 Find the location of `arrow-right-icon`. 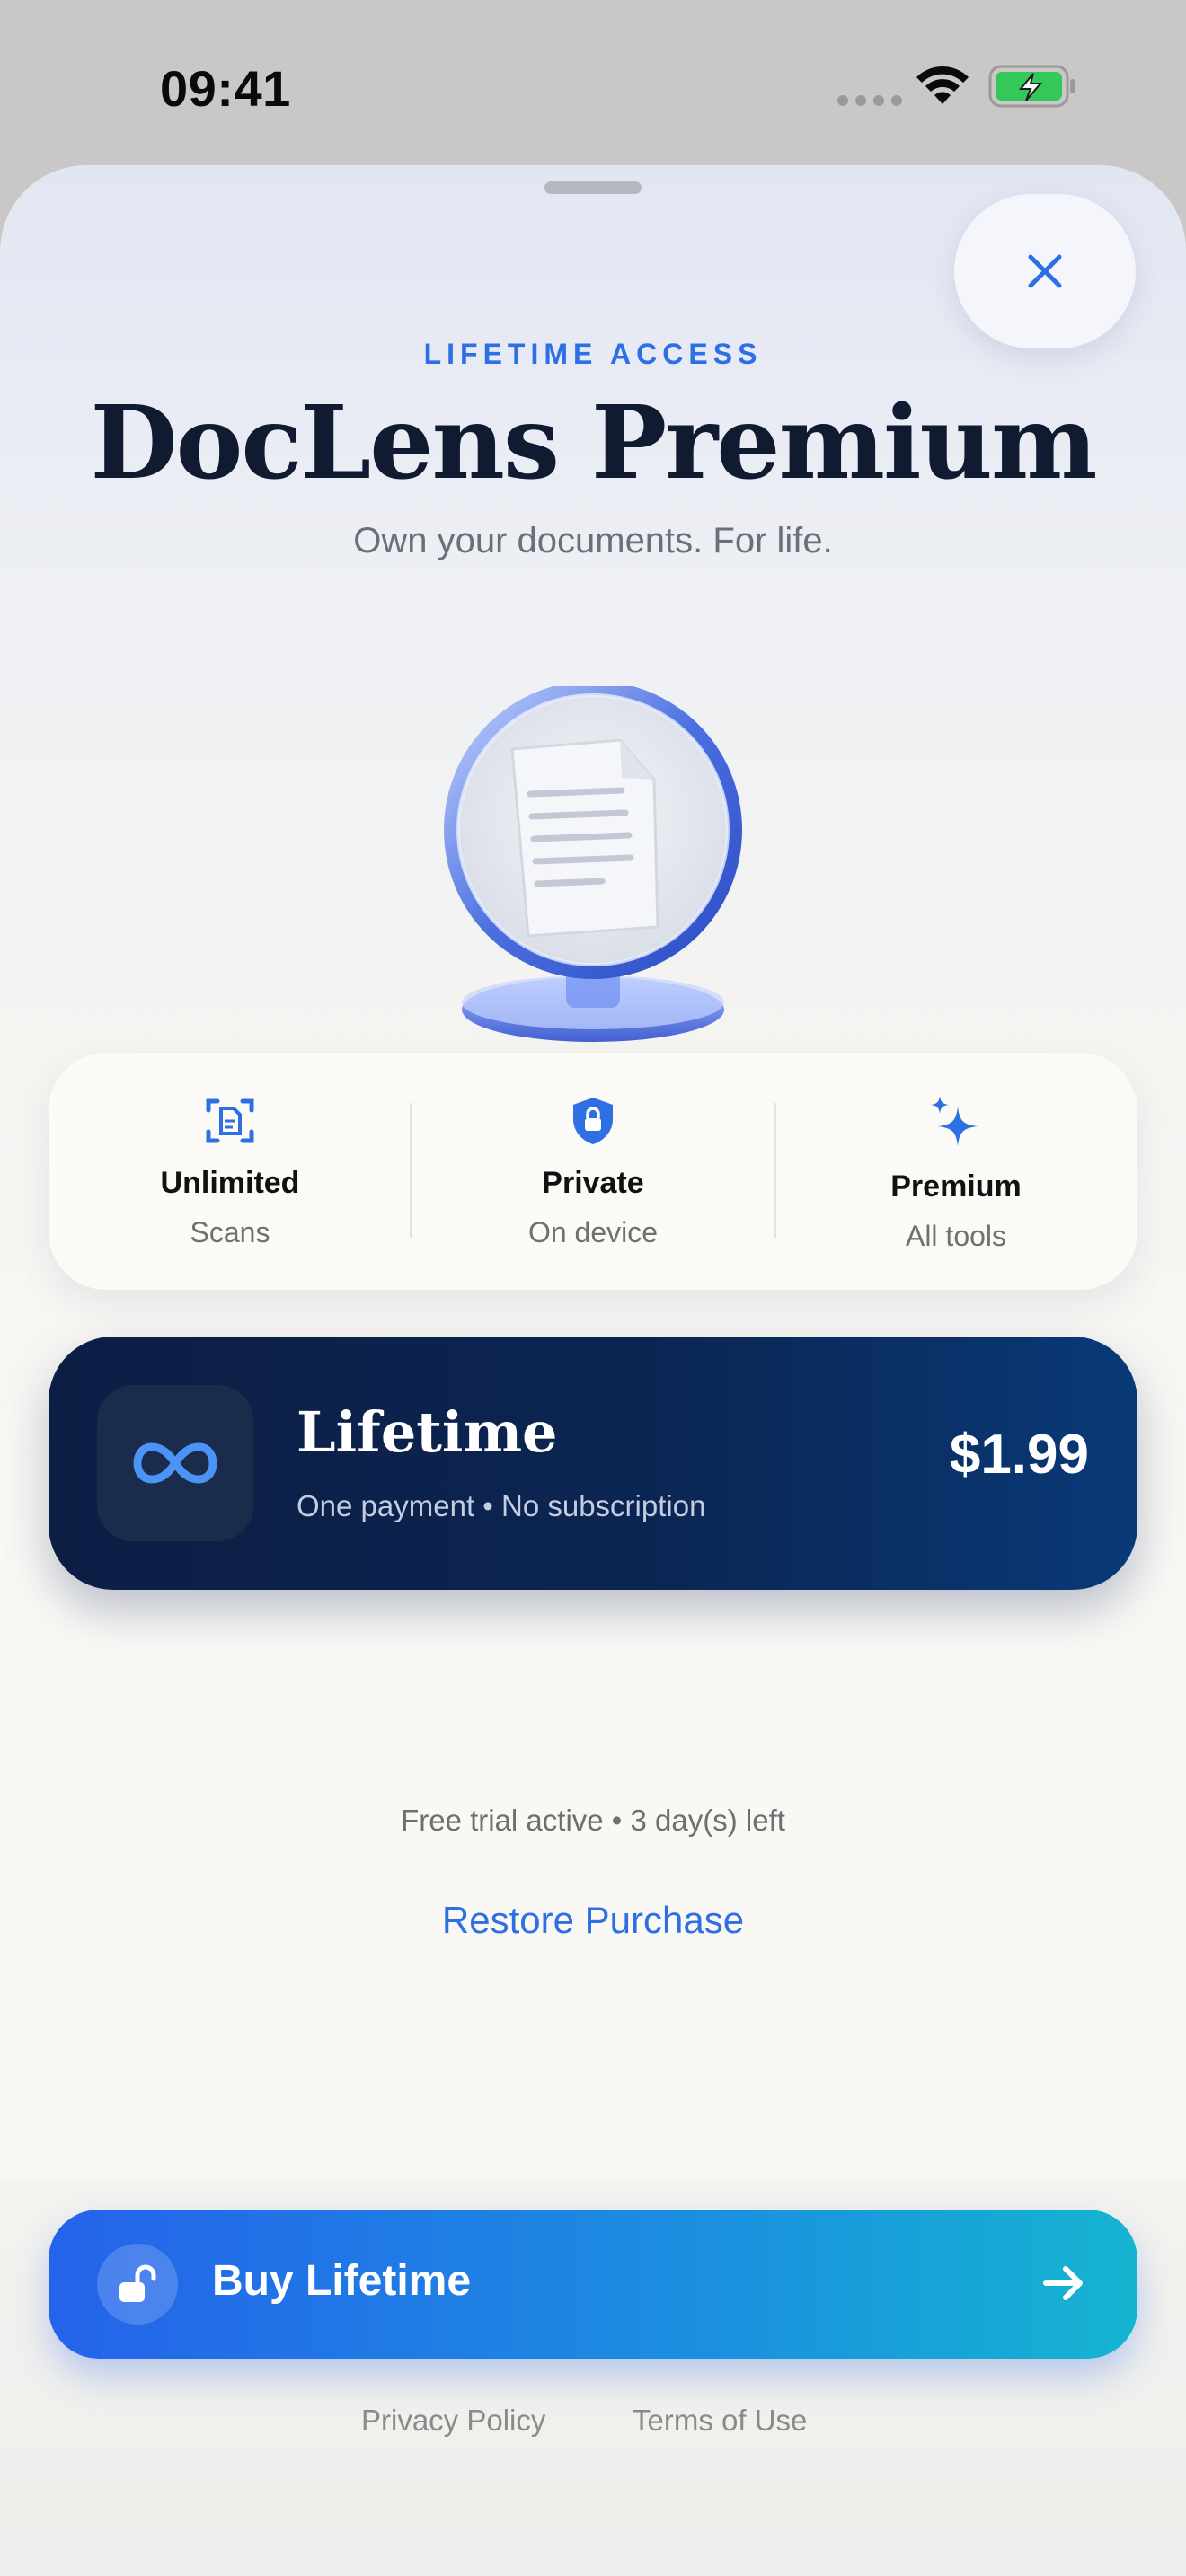

arrow-right-icon is located at coordinates (1063, 2283).